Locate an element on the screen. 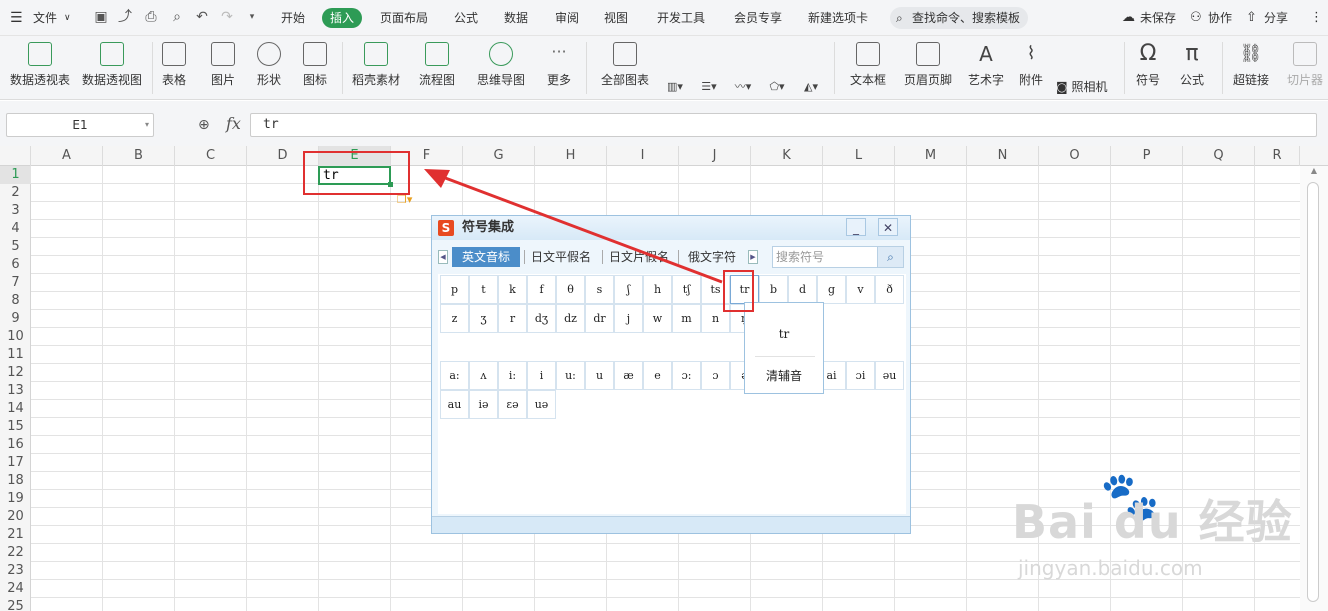 The width and height of the screenshot is (1328, 611). col-header-a: A is located at coordinates (67, 156).